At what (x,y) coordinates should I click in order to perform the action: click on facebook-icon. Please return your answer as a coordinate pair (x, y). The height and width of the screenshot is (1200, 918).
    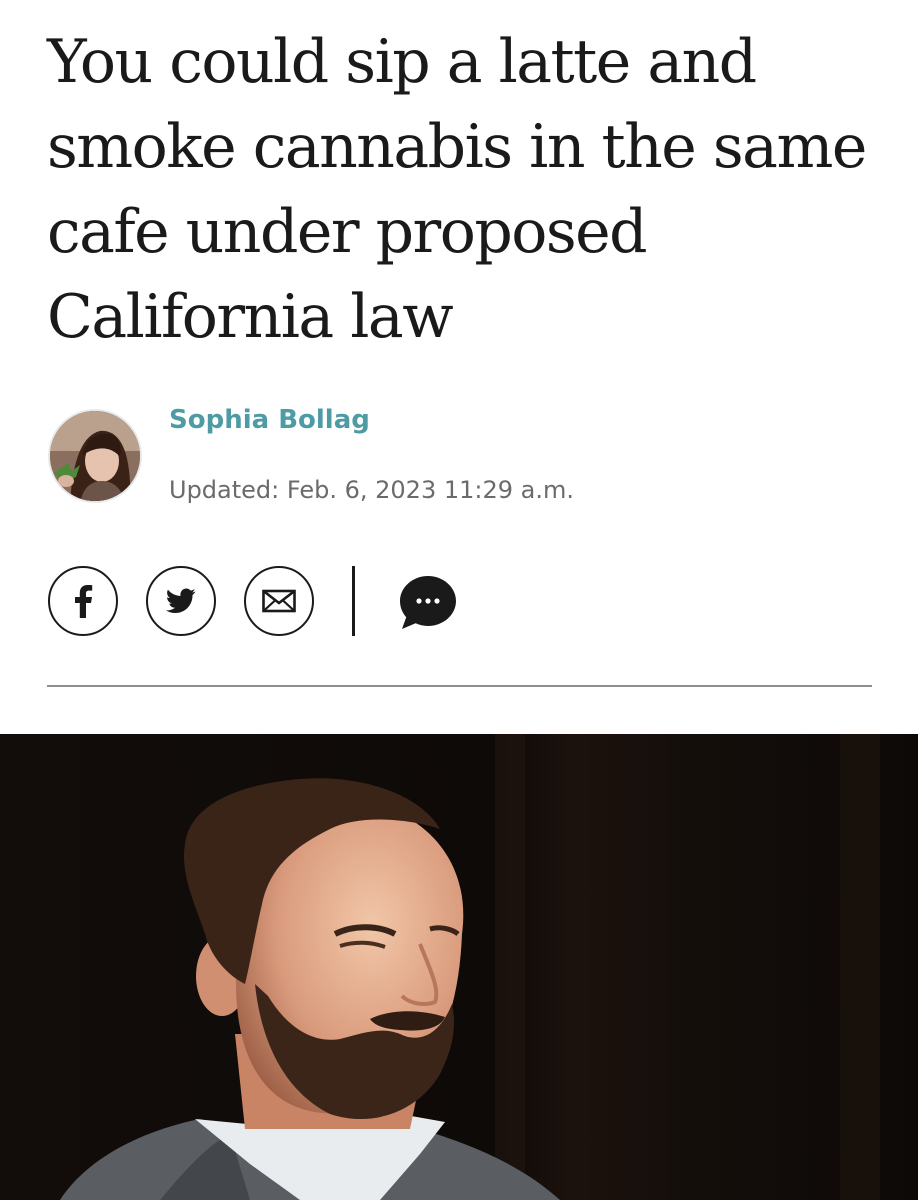
    Looking at the image, I should click on (84, 601).